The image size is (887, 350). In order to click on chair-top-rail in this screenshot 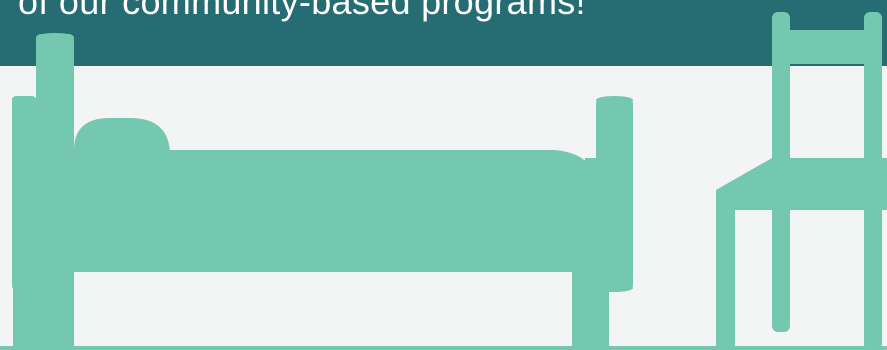, I will do `click(827, 47)`.